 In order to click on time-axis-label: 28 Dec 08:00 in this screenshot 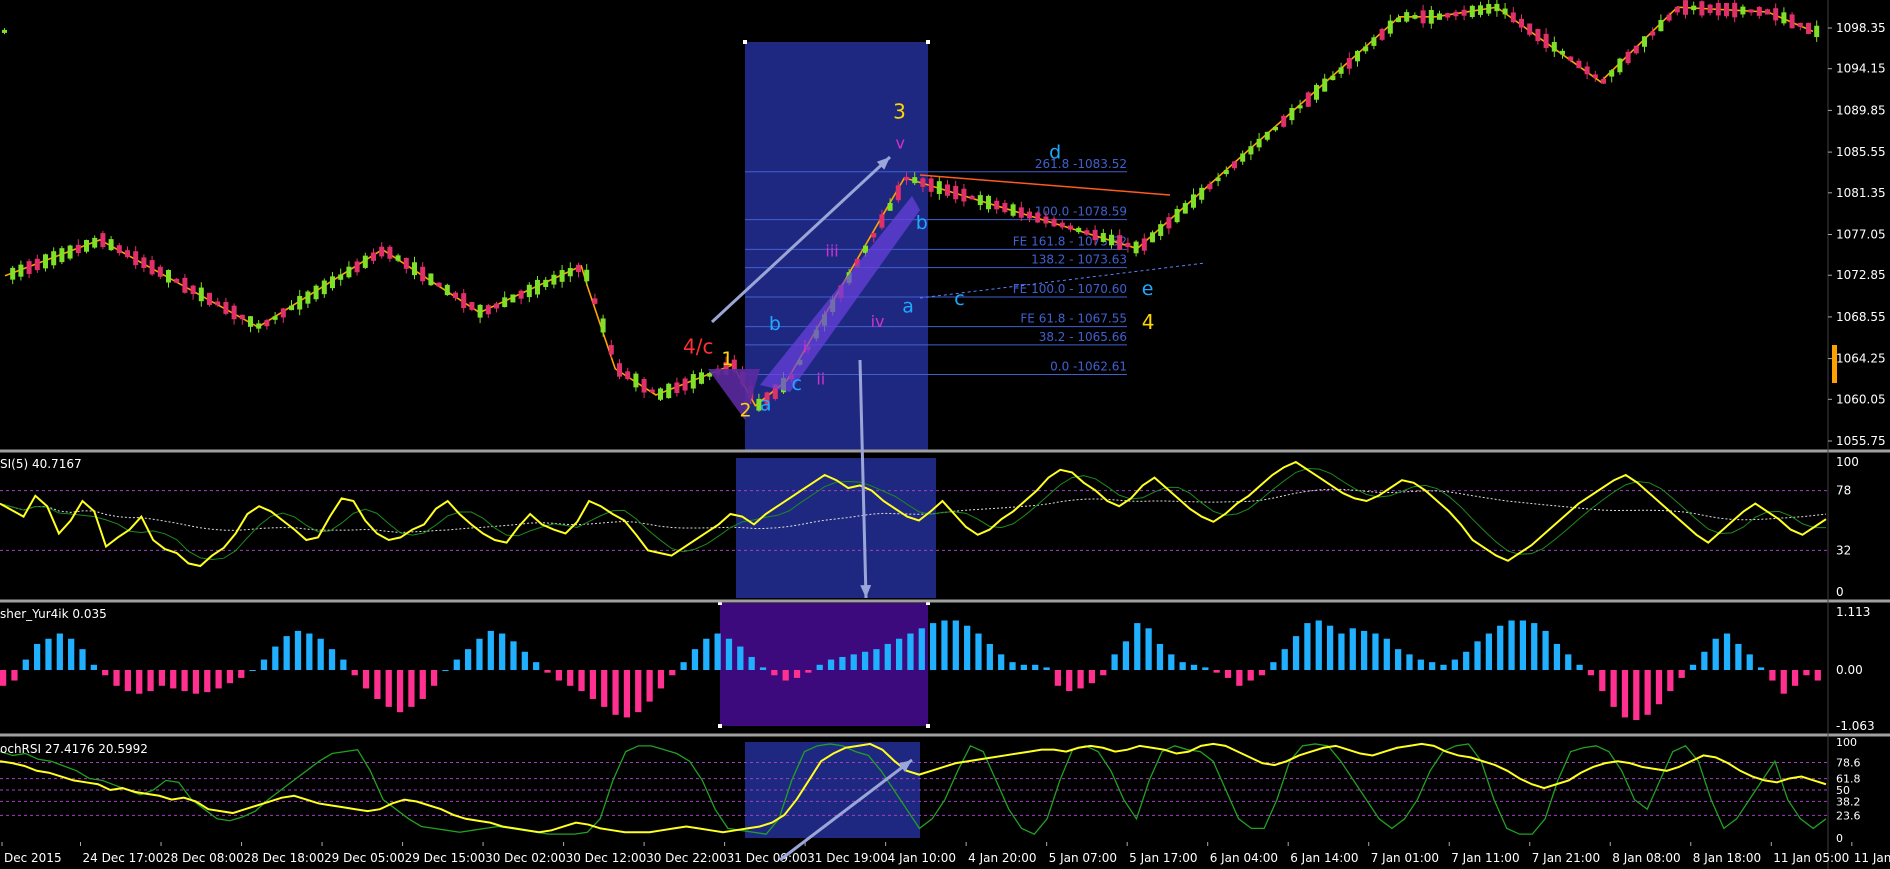, I will do `click(203, 858)`.